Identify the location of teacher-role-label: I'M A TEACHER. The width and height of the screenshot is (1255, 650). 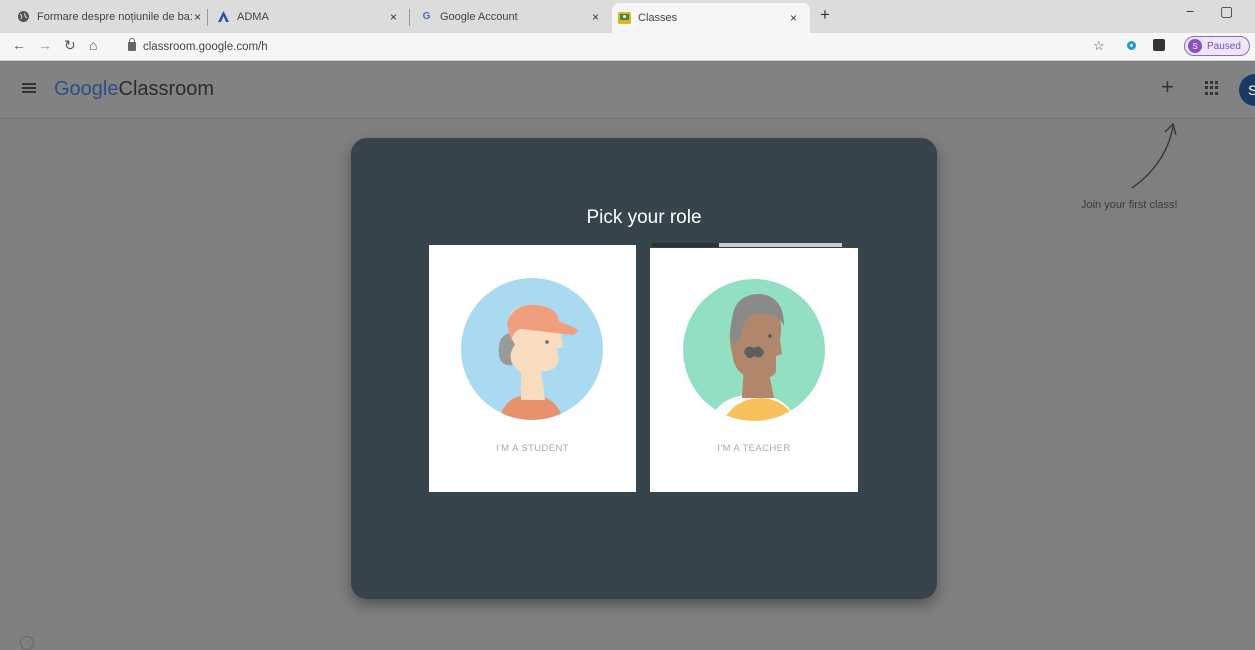
(754, 448).